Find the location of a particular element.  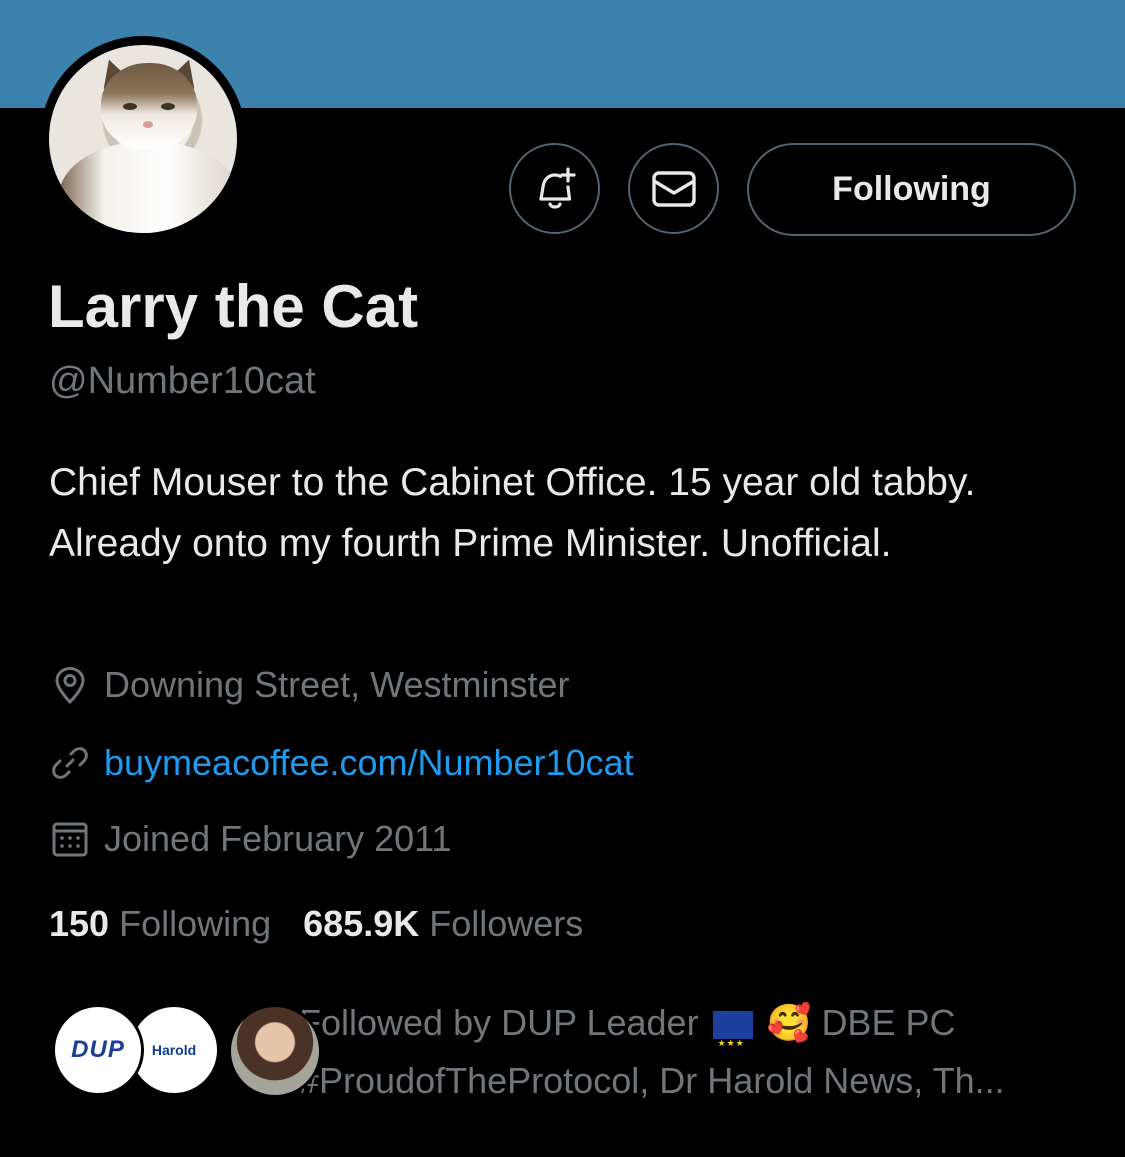

harold-logo-text: Harold is located at coordinates (174, 1050).